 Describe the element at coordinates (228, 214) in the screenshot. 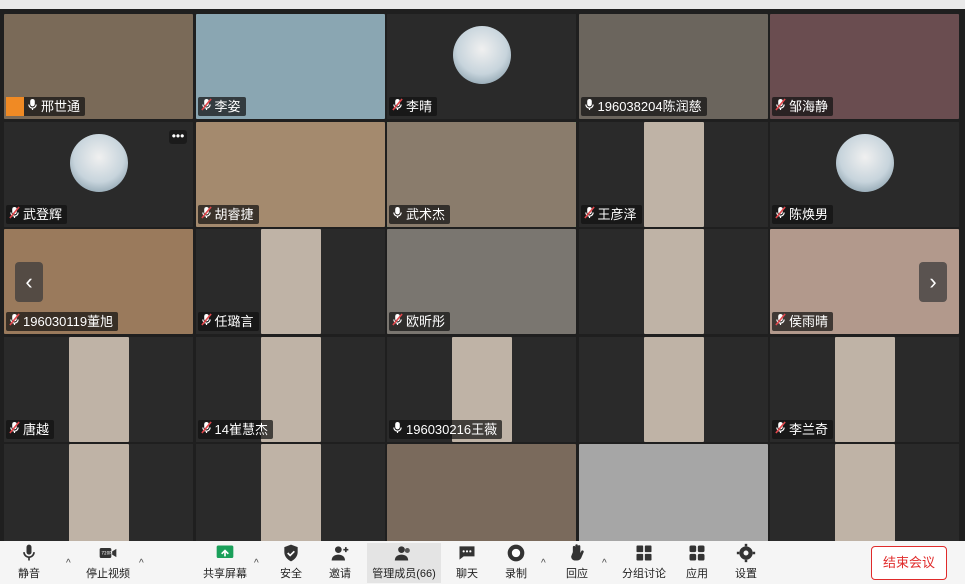

I see `participant-name-tag: 胡睿捷` at that location.